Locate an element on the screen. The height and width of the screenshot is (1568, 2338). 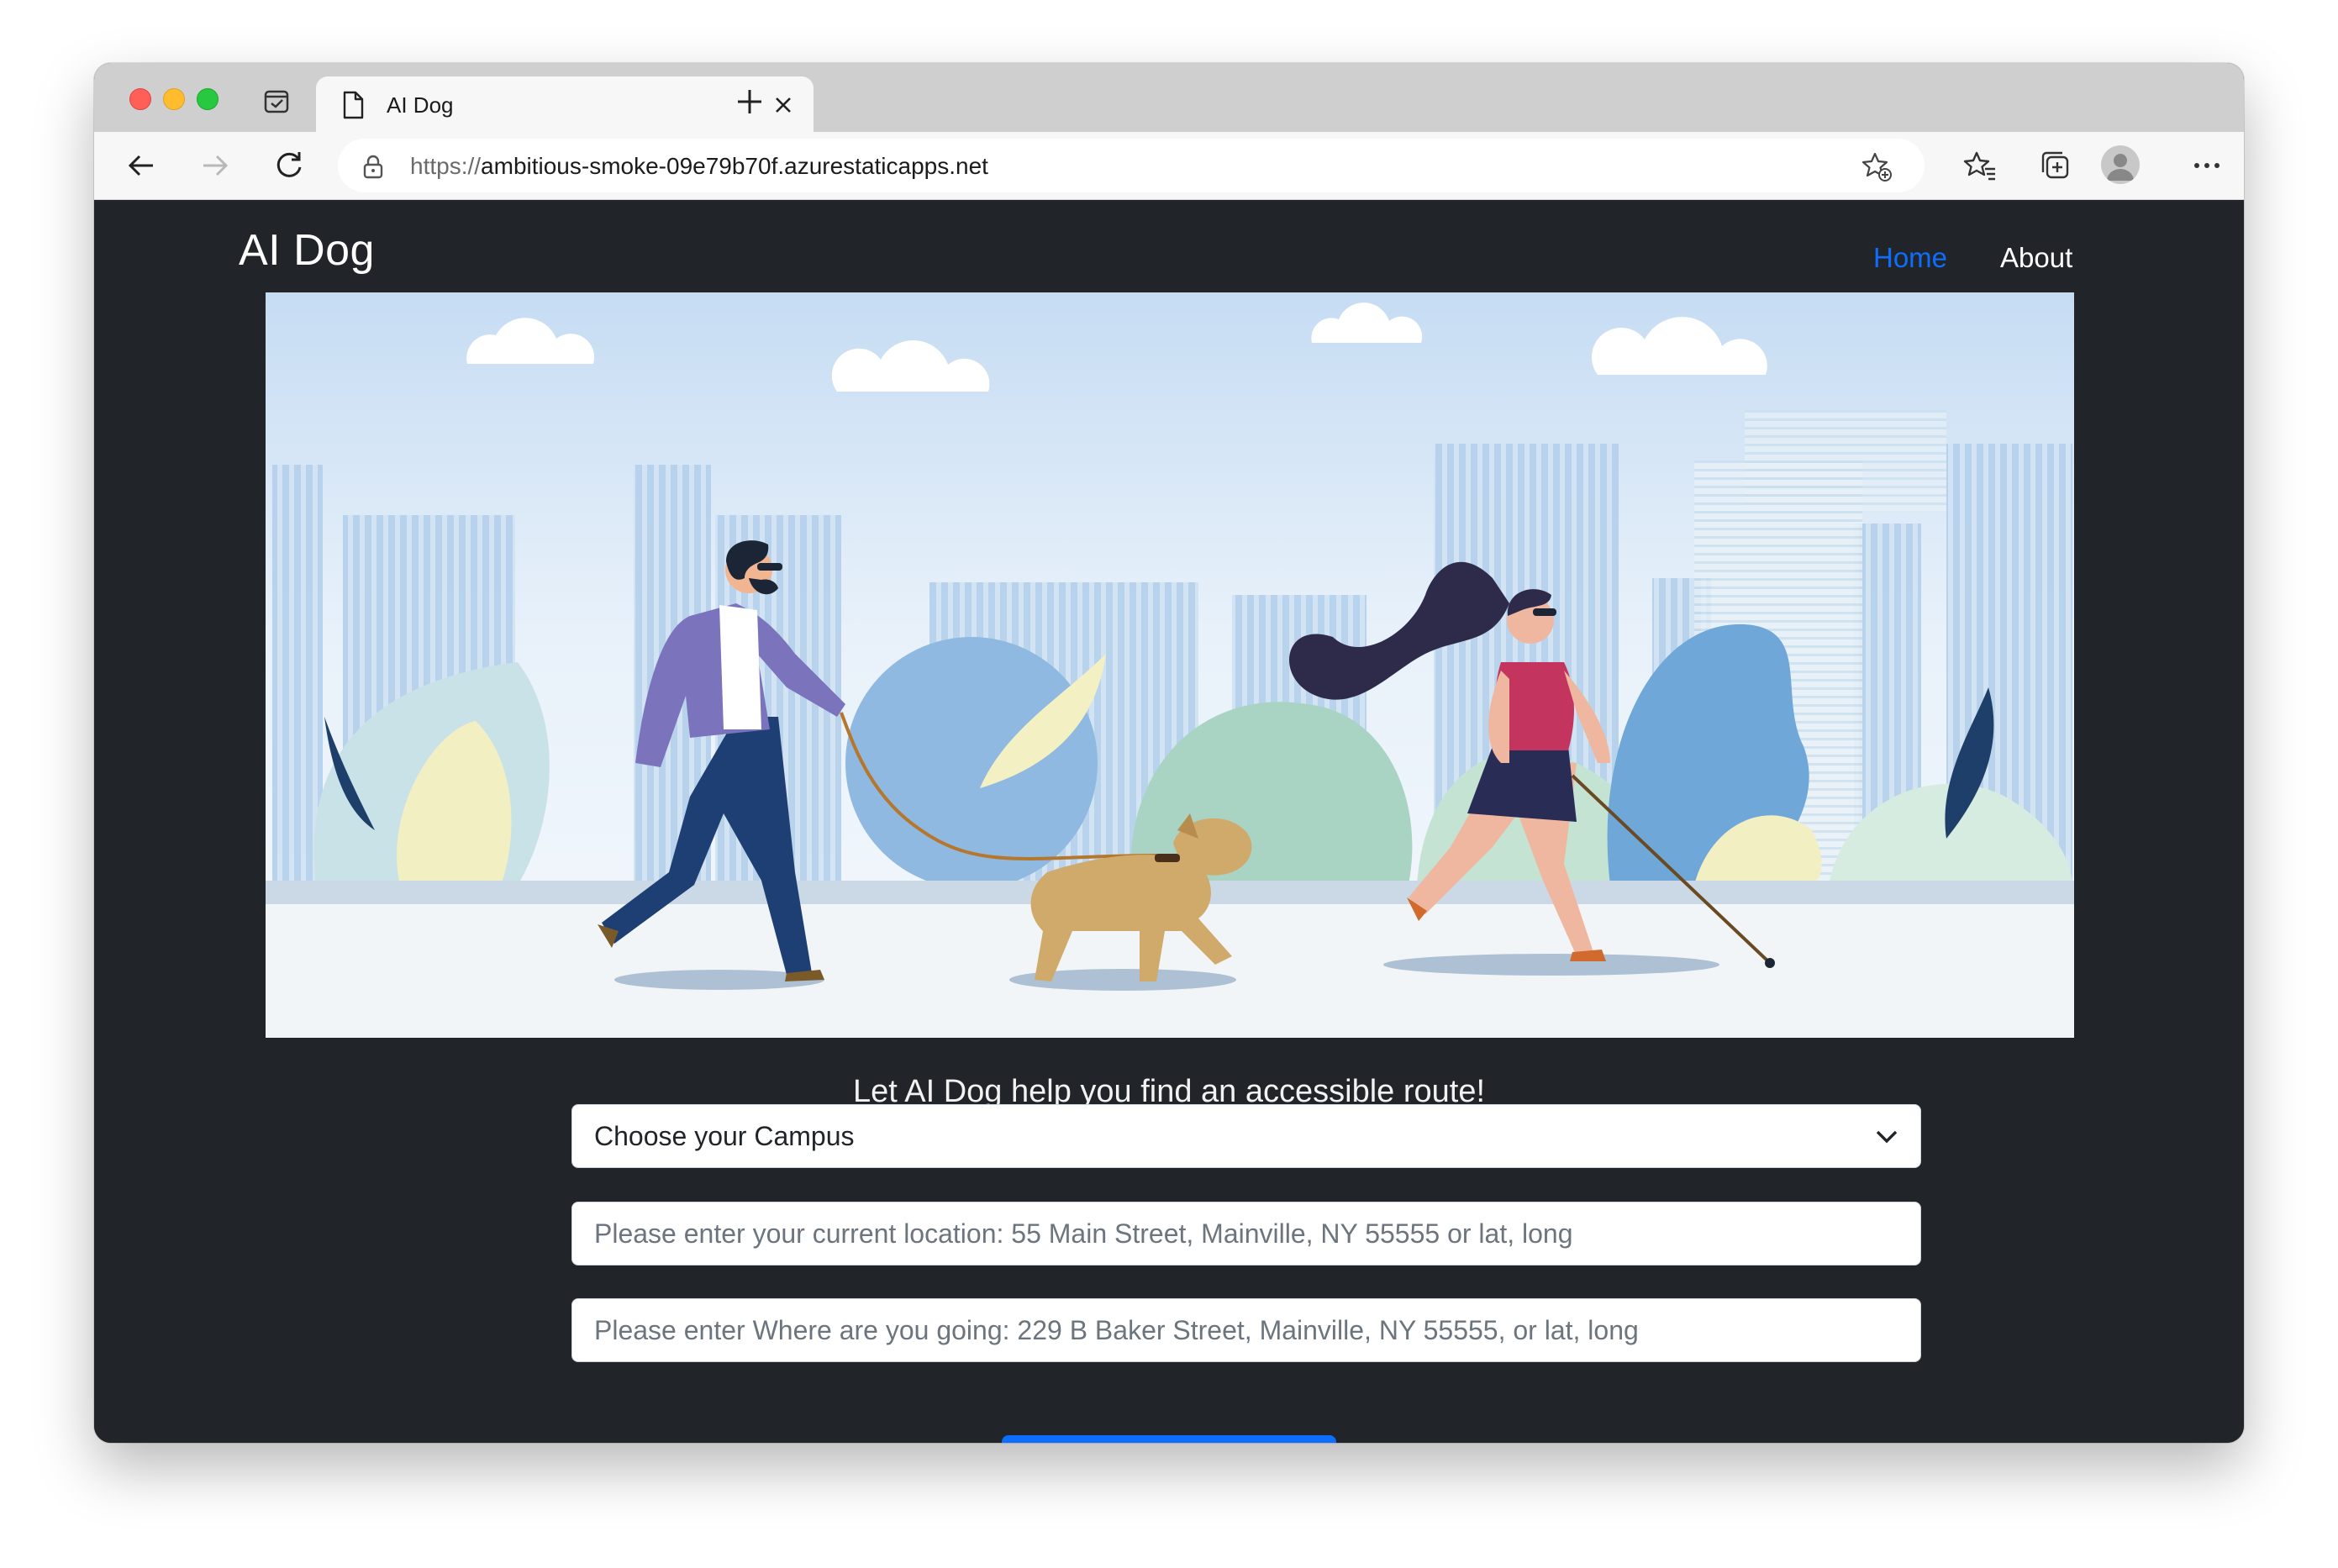
lock-icon is located at coordinates (373, 166).